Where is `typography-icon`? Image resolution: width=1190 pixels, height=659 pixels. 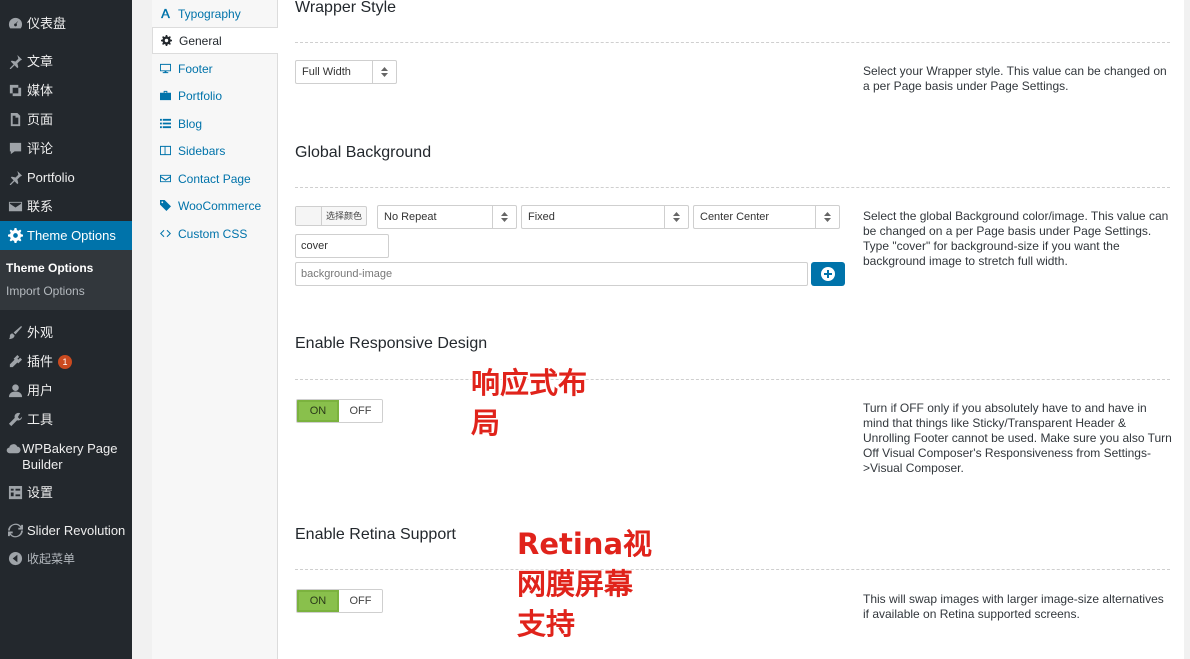 typography-icon is located at coordinates (165, 13).